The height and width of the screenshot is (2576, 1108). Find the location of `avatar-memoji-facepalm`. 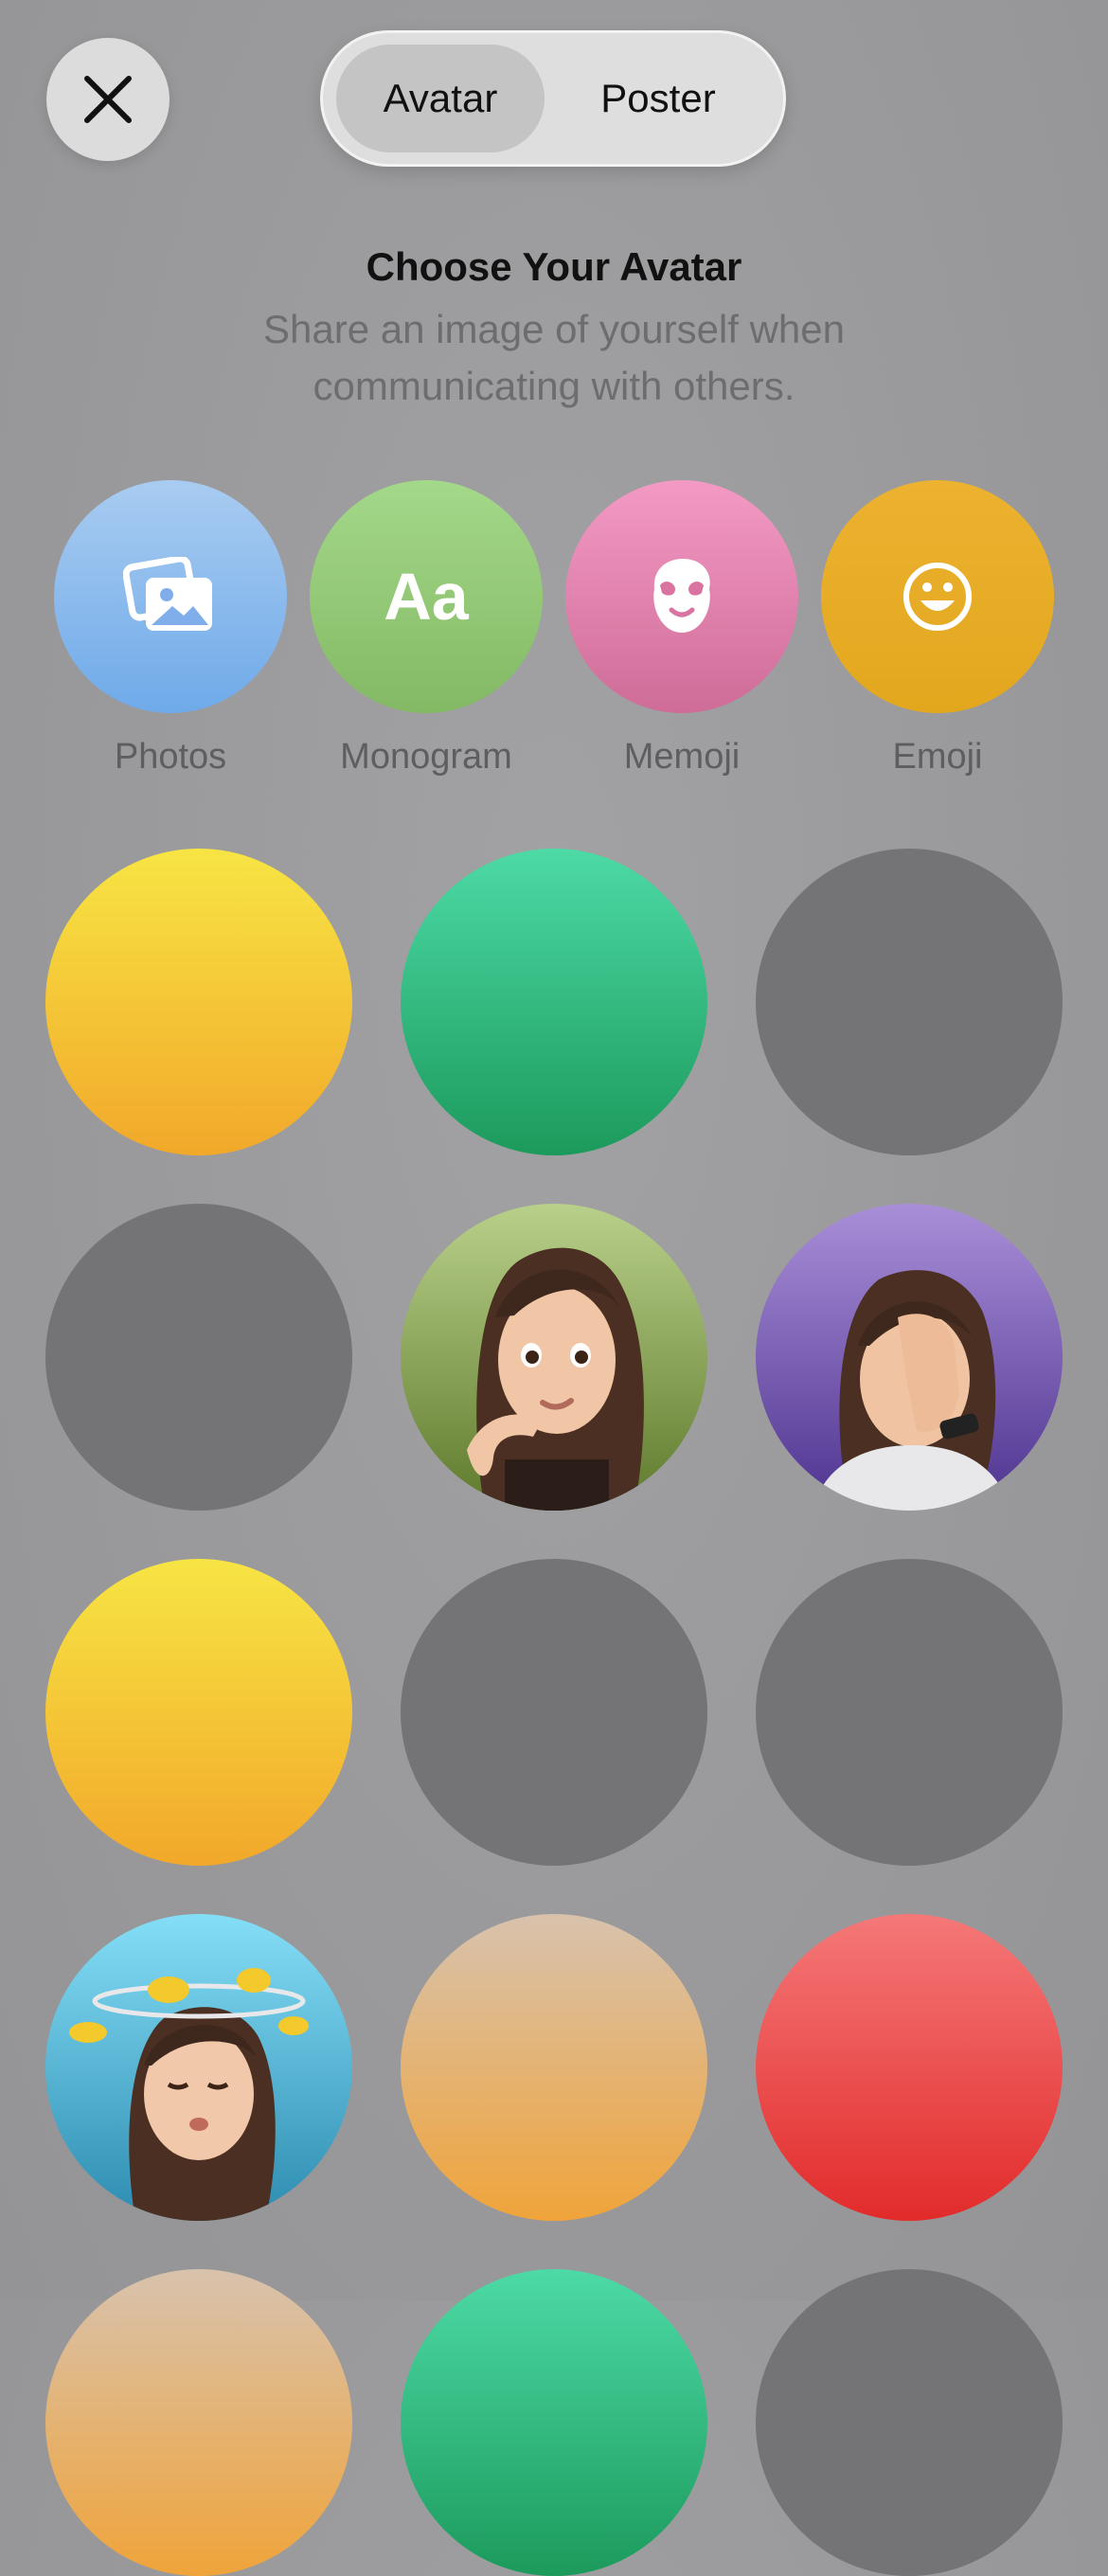

avatar-memoji-facepalm is located at coordinates (909, 1357).